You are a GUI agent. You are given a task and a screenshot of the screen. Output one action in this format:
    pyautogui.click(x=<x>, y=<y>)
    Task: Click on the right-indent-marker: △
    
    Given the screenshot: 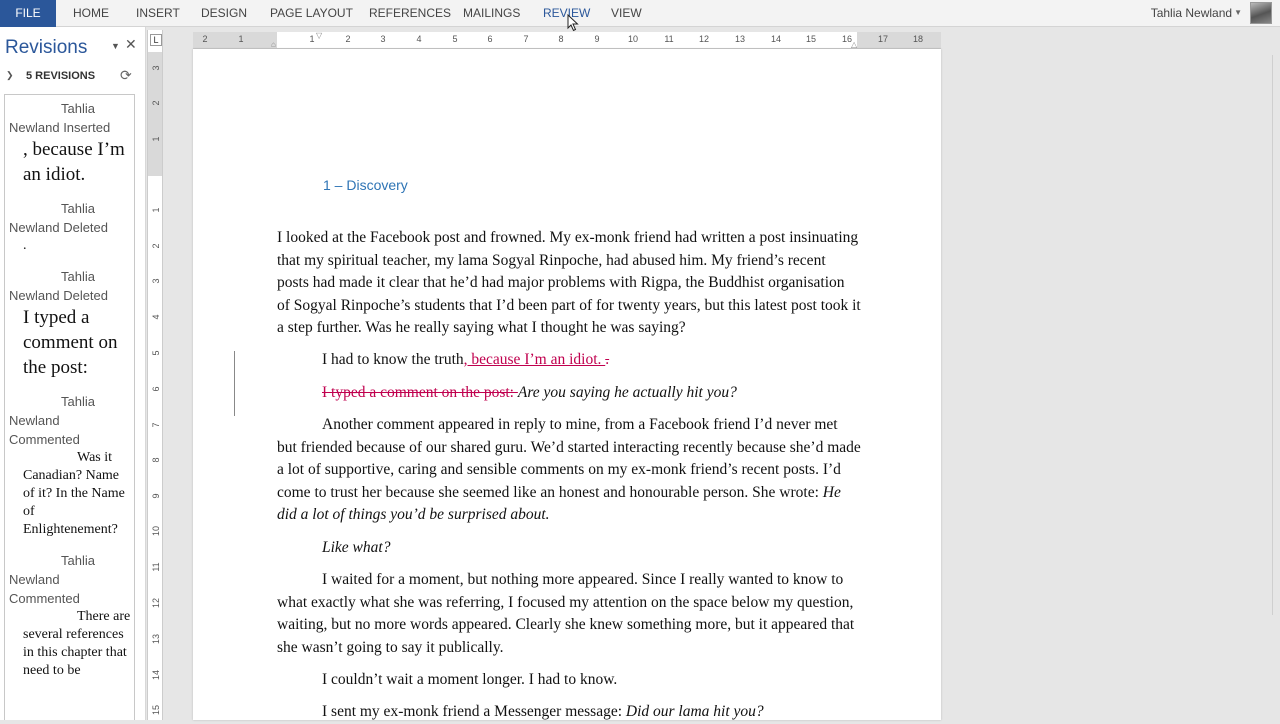 What is the action you would take?
    pyautogui.click(x=854, y=44)
    